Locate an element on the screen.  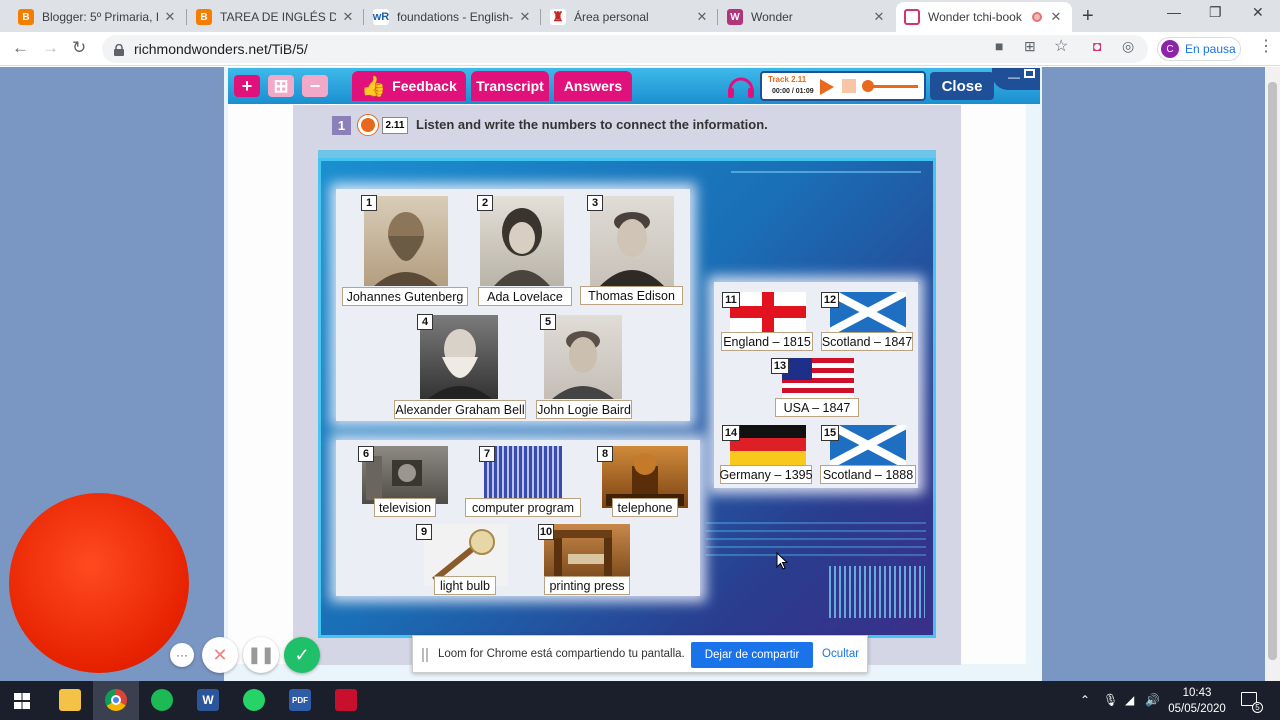
pause-icon: ❚❚ is located at coordinates (261, 655).